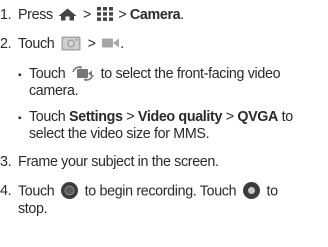 The height and width of the screenshot is (247, 328). I want to click on apps-grid-icon, so click(104, 14).